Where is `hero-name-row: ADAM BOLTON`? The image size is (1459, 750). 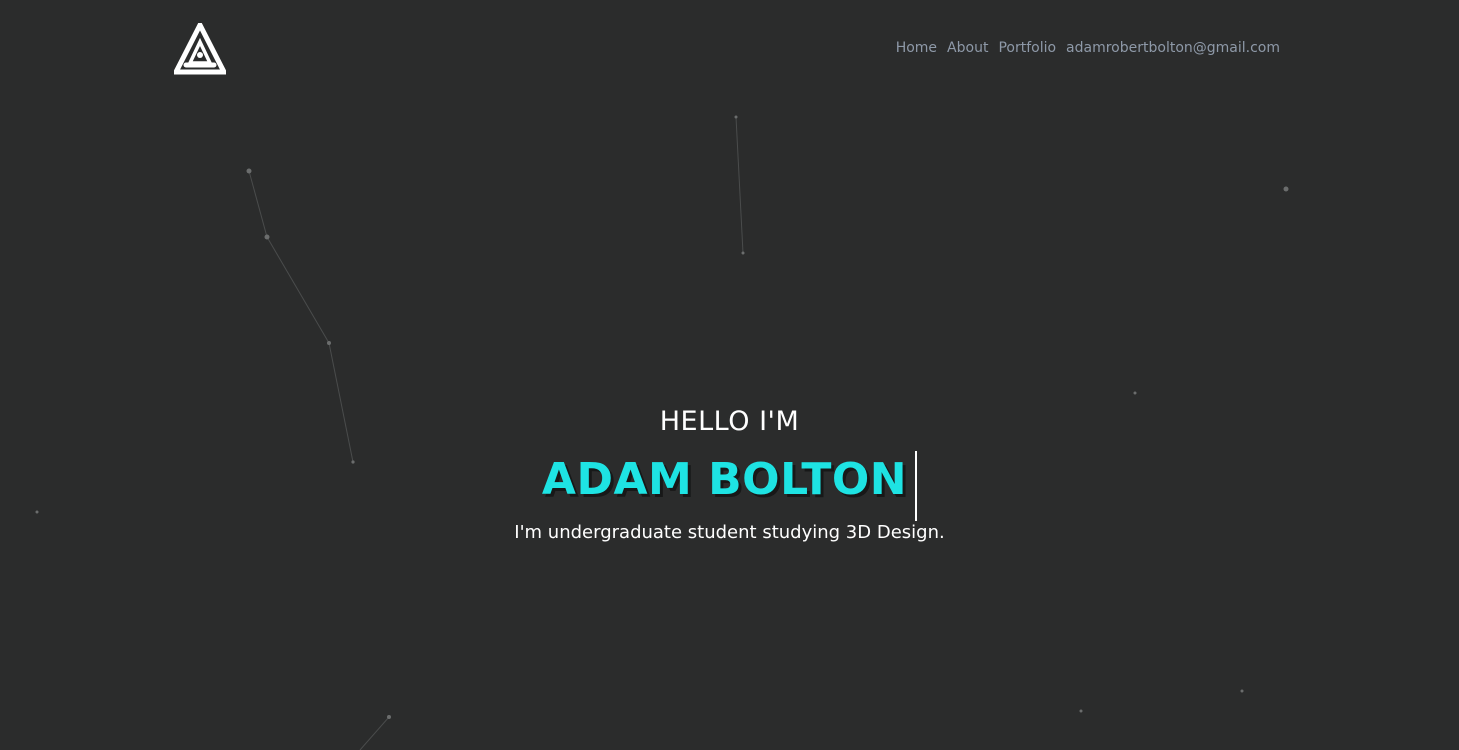 hero-name-row: ADAM BOLTON is located at coordinates (729, 482).